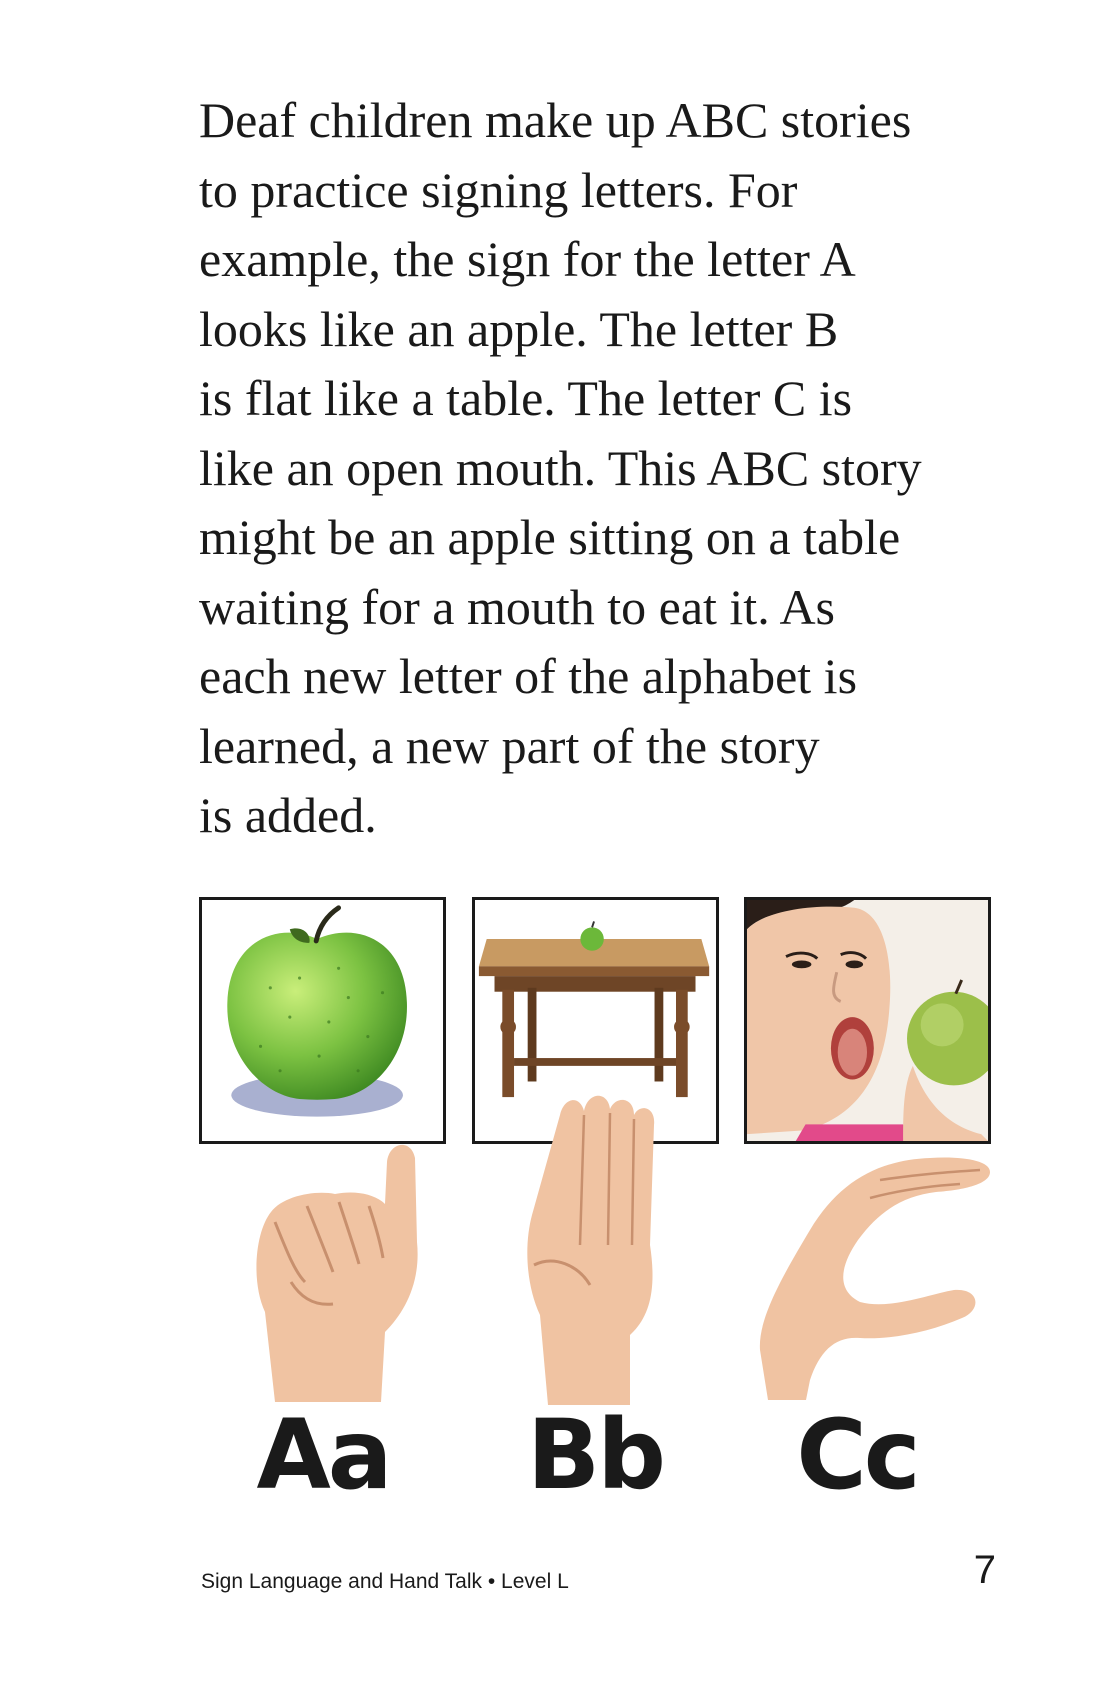 This screenshot has height=1700, width=1100. Describe the element at coordinates (984, 1570) in the screenshot. I see `page-number: 7` at that location.